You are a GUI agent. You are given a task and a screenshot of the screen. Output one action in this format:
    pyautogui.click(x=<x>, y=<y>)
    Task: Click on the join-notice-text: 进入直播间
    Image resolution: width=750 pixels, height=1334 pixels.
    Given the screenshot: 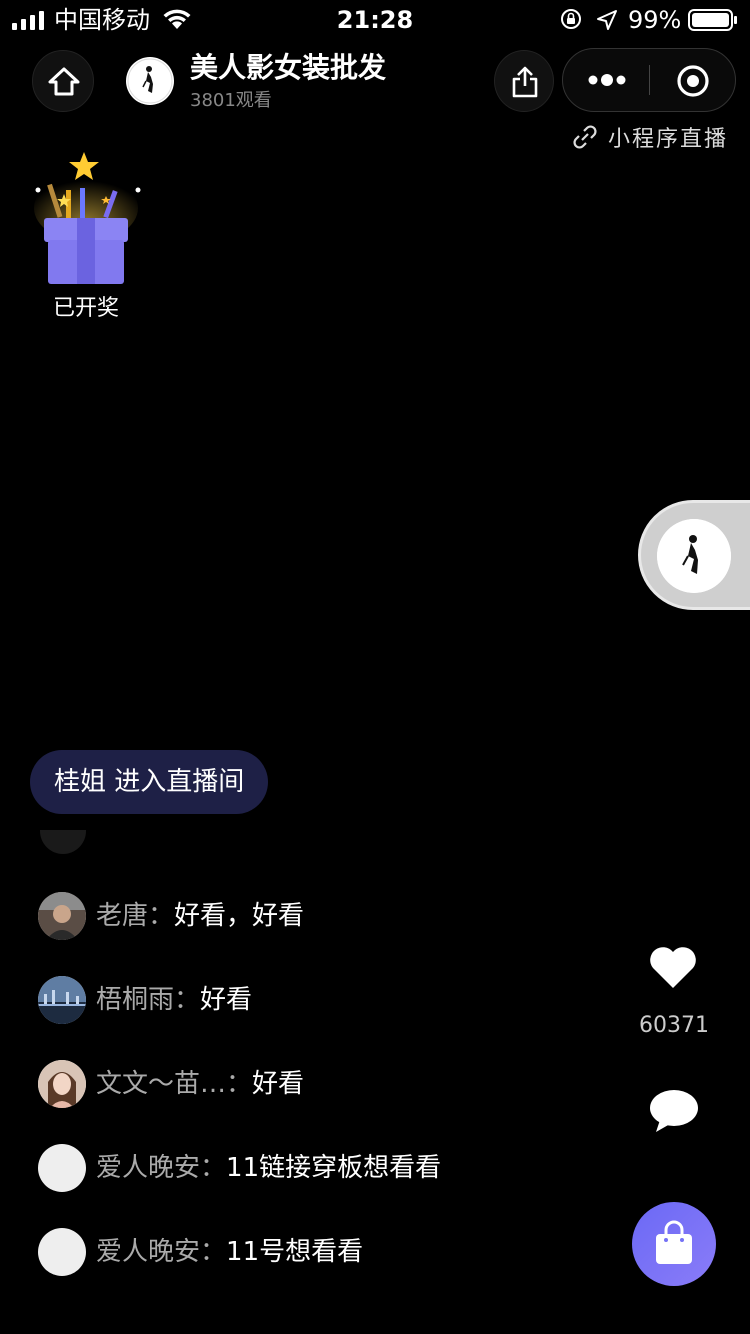 What is the action you would take?
    pyautogui.click(x=179, y=782)
    